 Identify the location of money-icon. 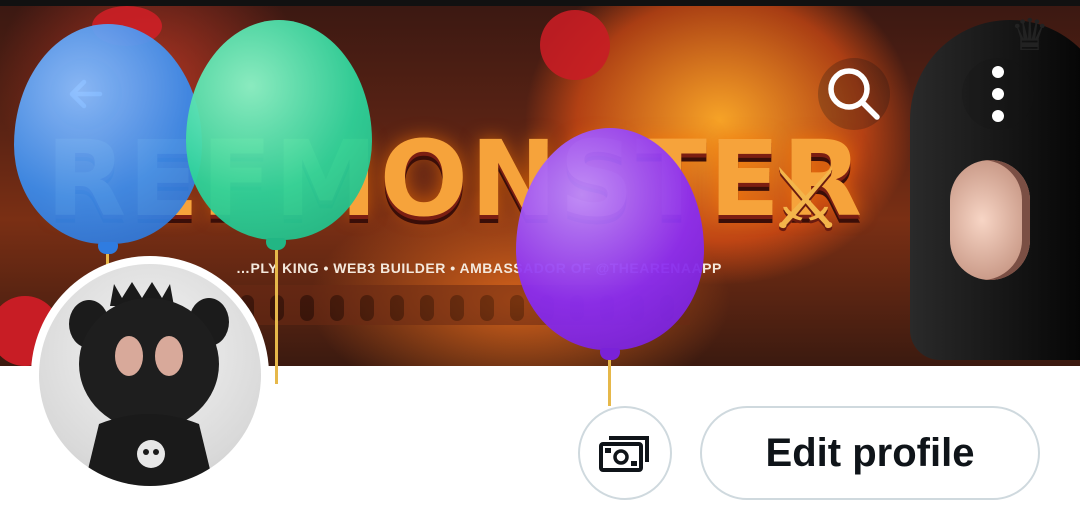
(624, 454).